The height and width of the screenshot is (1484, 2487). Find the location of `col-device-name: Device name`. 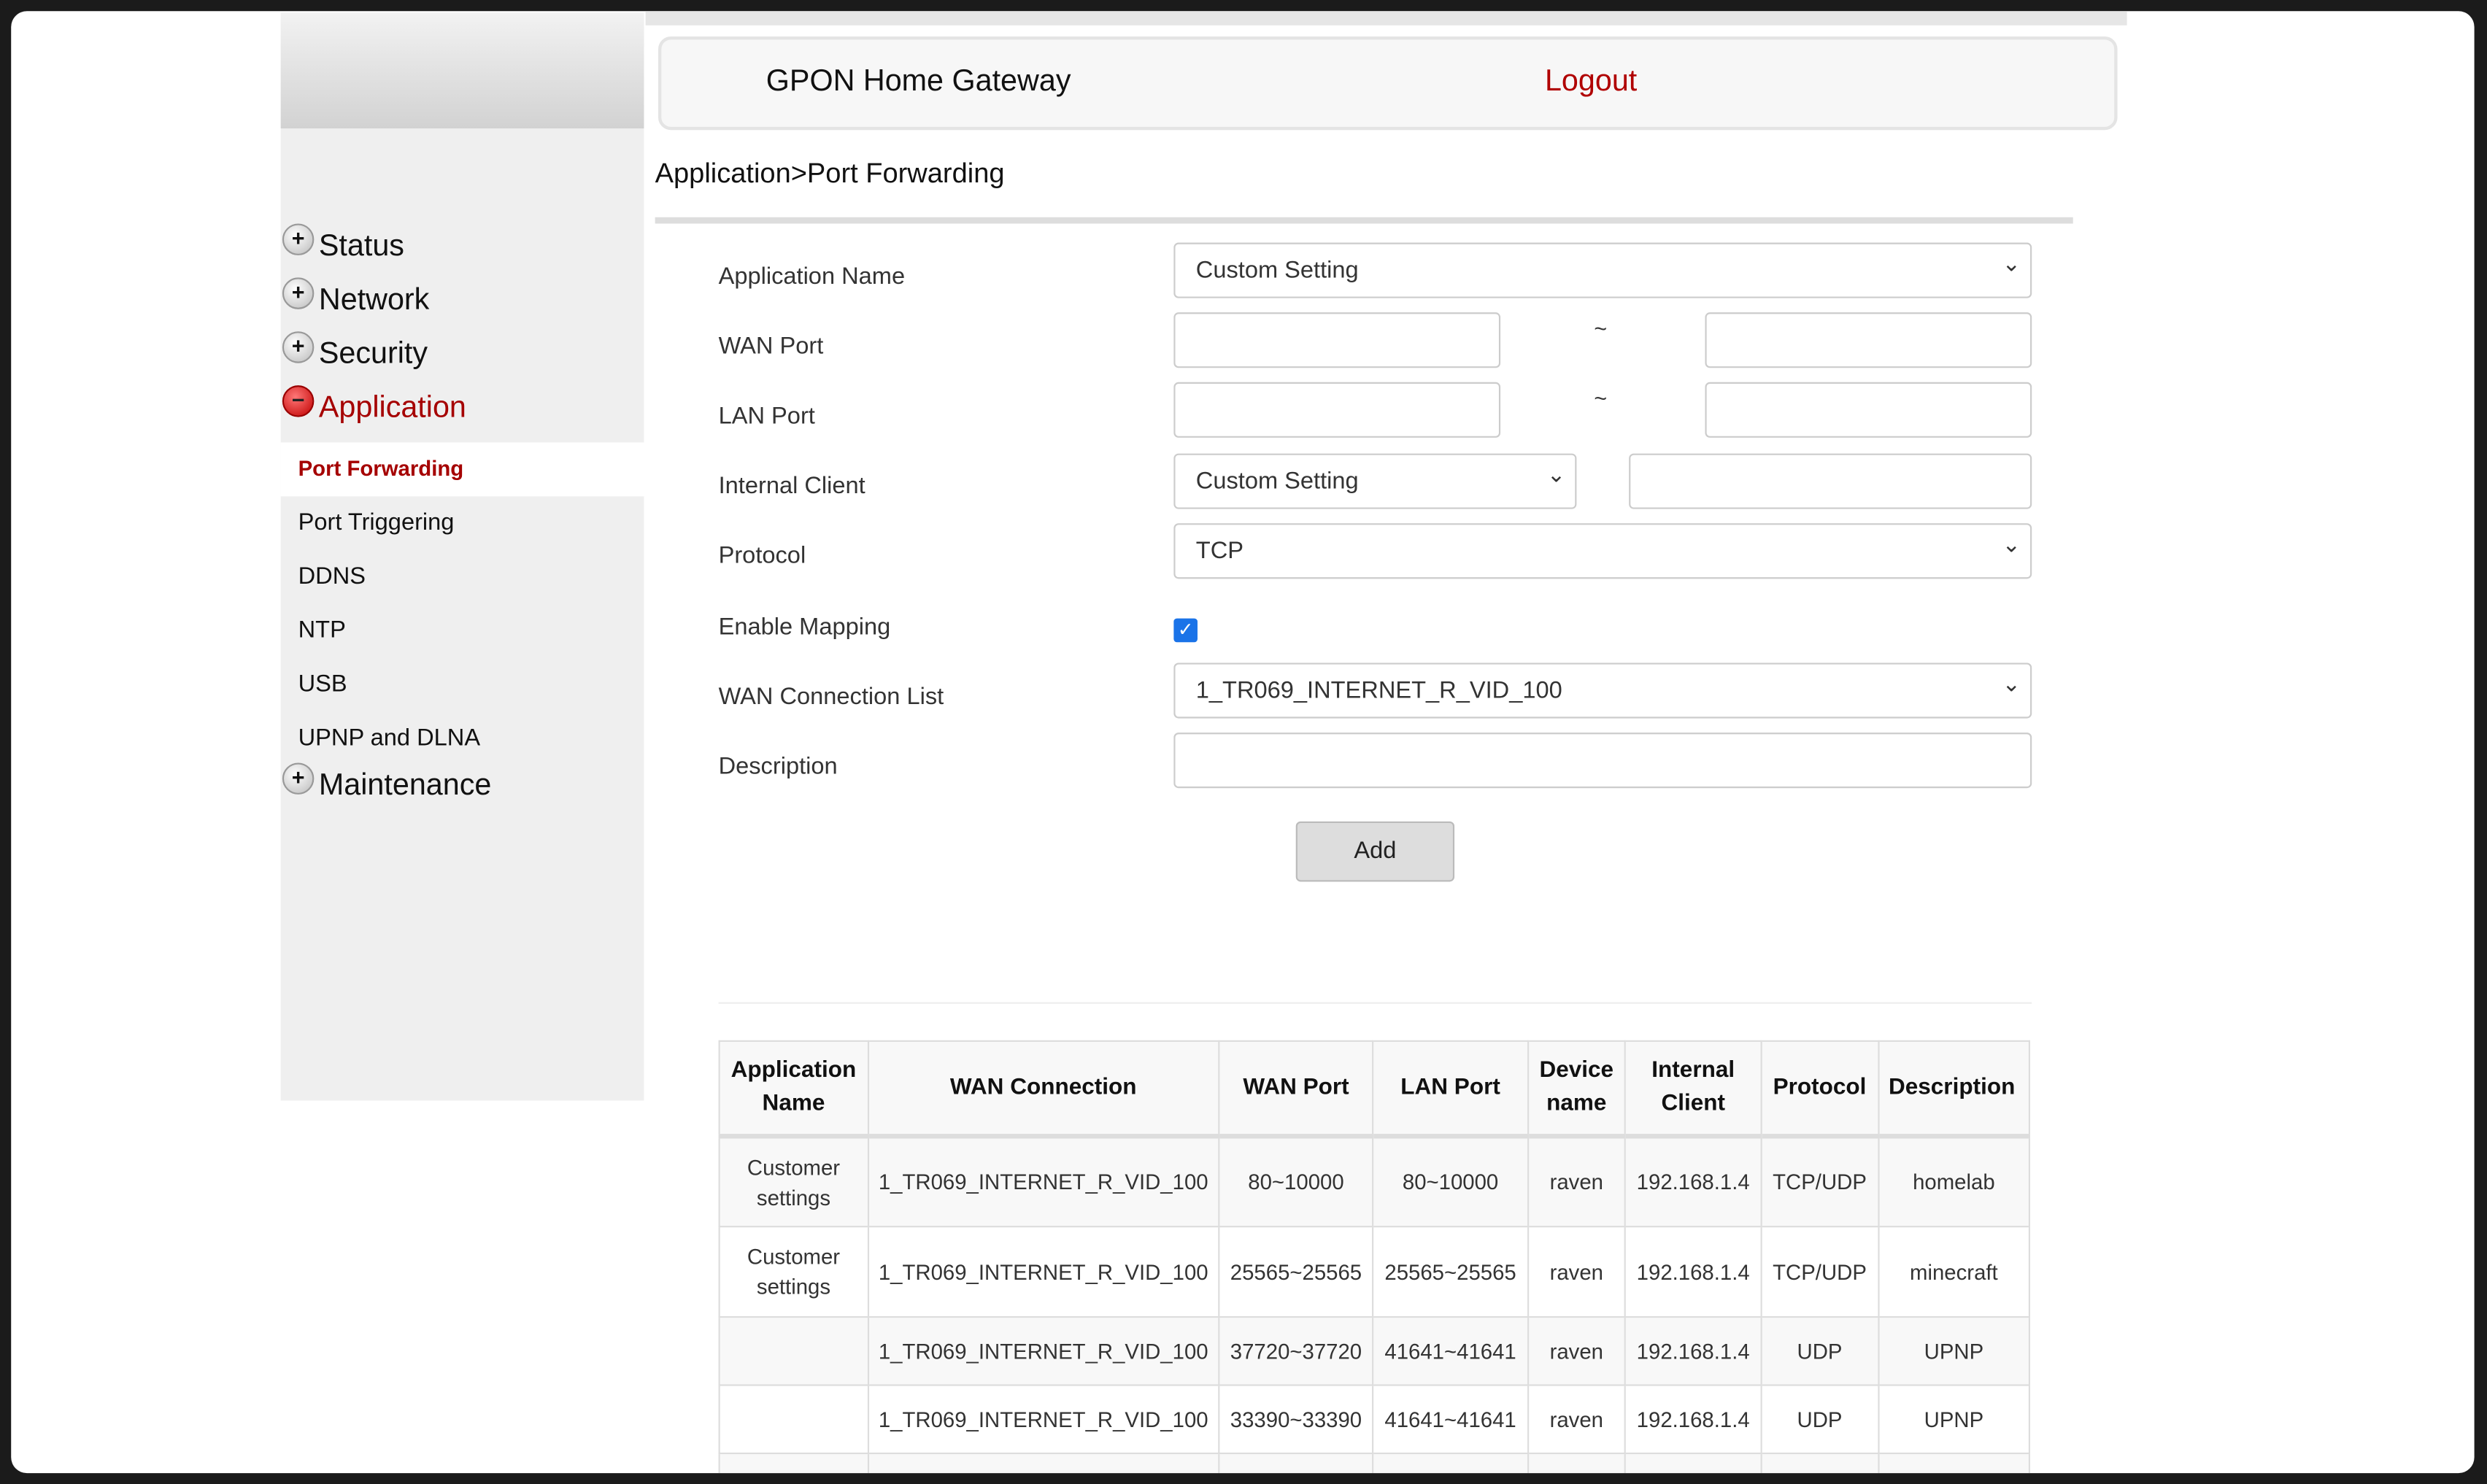

col-device-name: Device name is located at coordinates (1577, 1089).